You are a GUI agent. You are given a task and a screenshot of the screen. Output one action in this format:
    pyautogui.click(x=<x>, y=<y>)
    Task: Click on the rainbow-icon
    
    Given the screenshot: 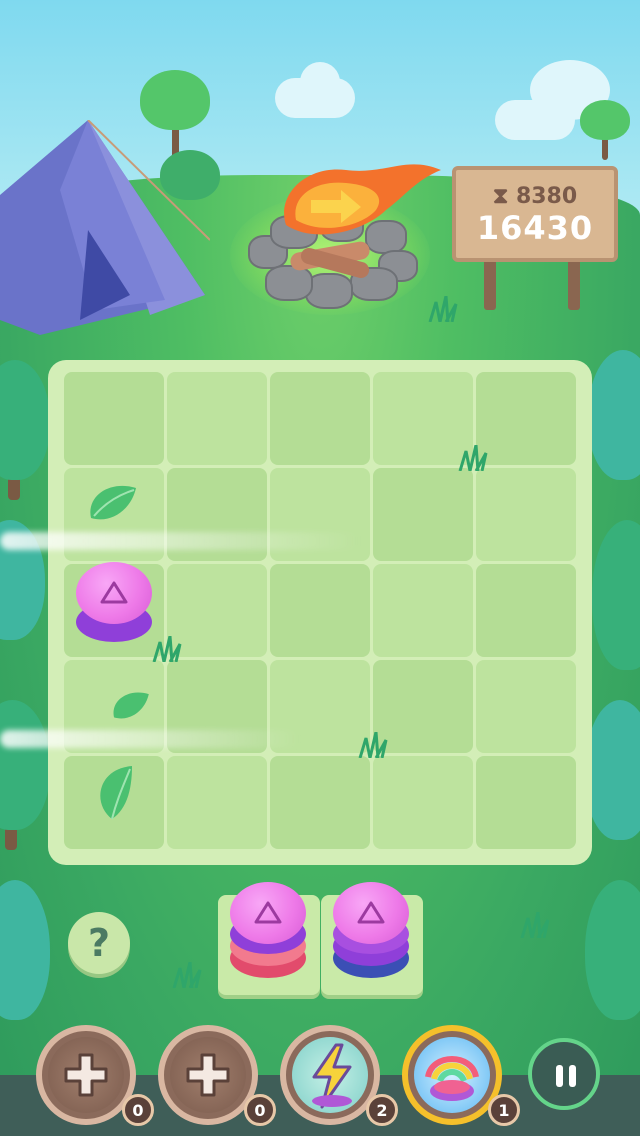 What is the action you would take?
    pyautogui.click(x=452, y=1078)
    